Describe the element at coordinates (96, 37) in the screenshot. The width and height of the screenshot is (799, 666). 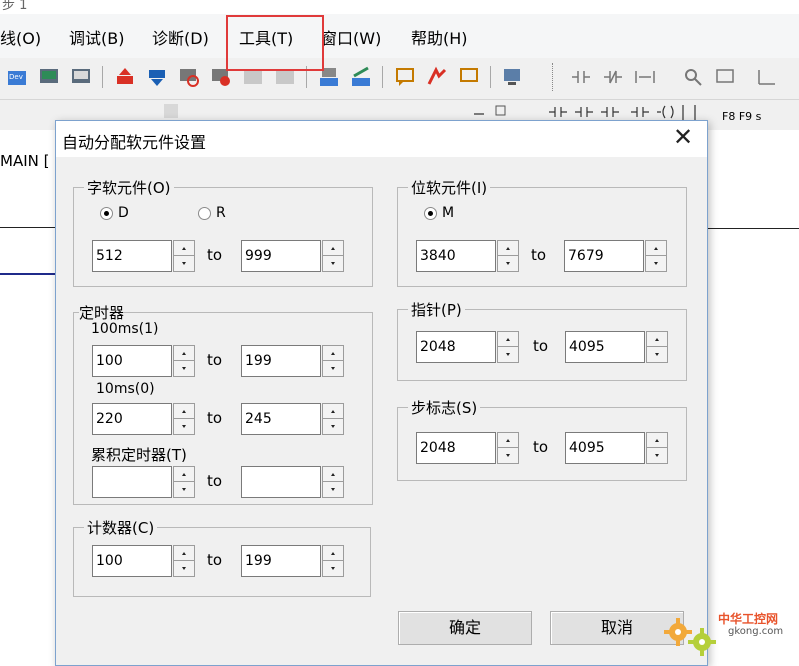
I see `menu-debug: 调试(B)` at that location.